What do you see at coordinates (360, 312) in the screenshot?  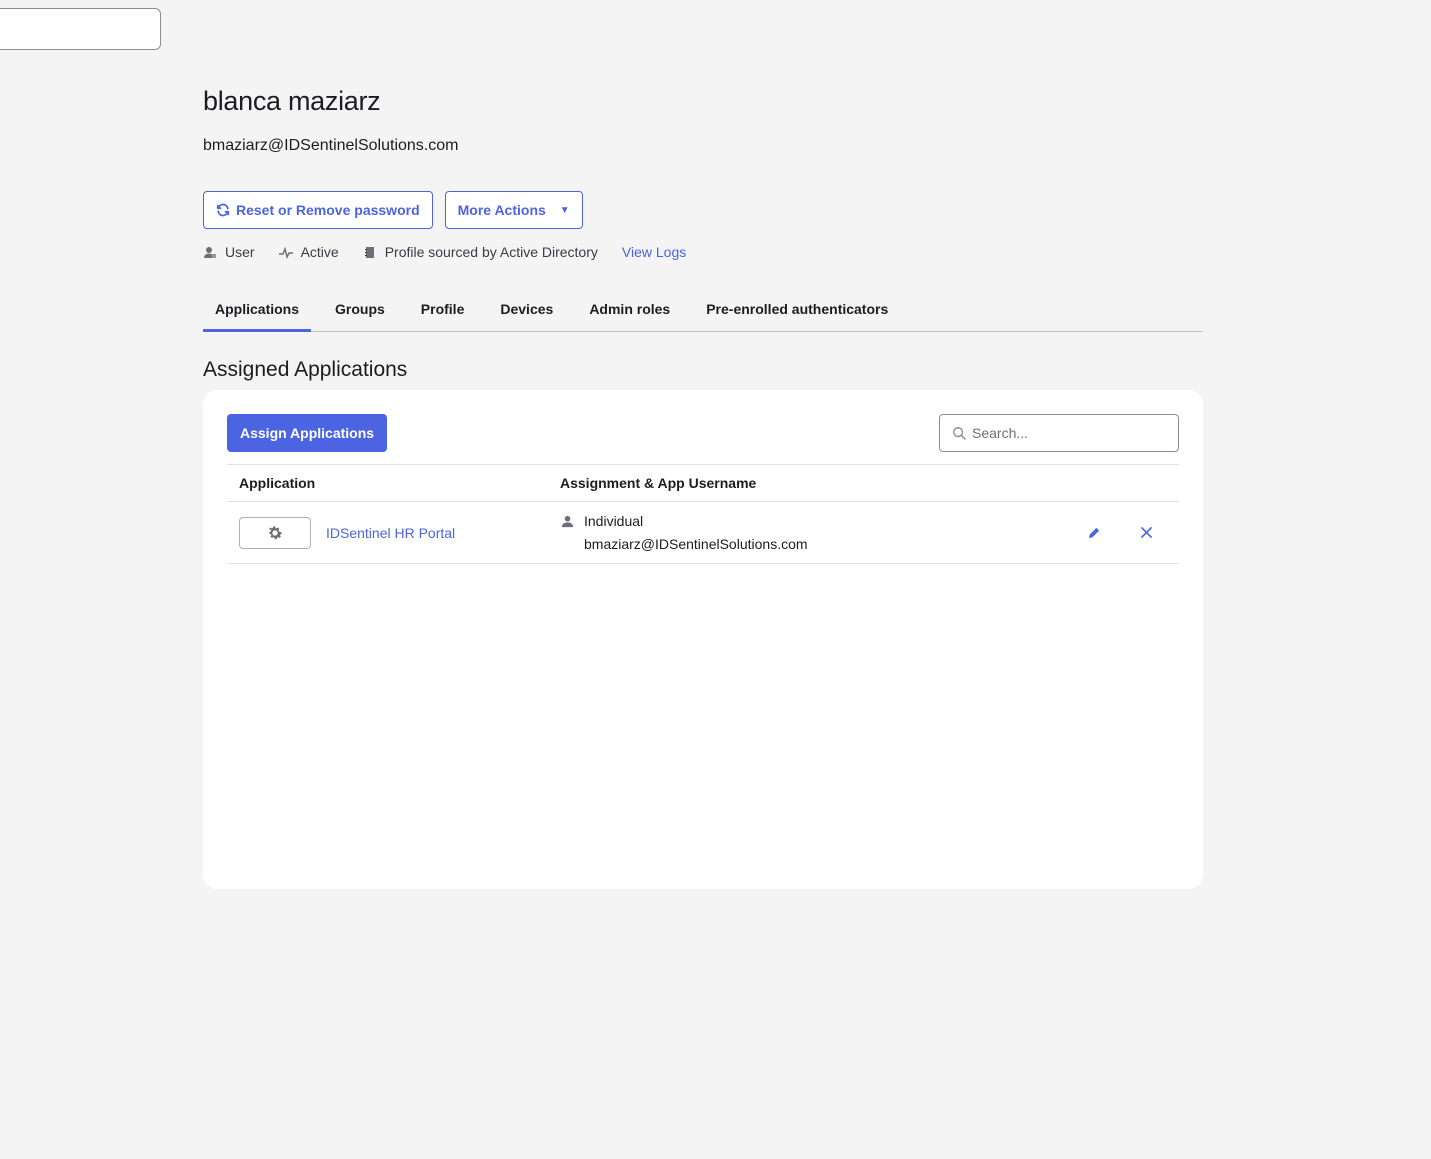 I see `tab-groups: Groups` at bounding box center [360, 312].